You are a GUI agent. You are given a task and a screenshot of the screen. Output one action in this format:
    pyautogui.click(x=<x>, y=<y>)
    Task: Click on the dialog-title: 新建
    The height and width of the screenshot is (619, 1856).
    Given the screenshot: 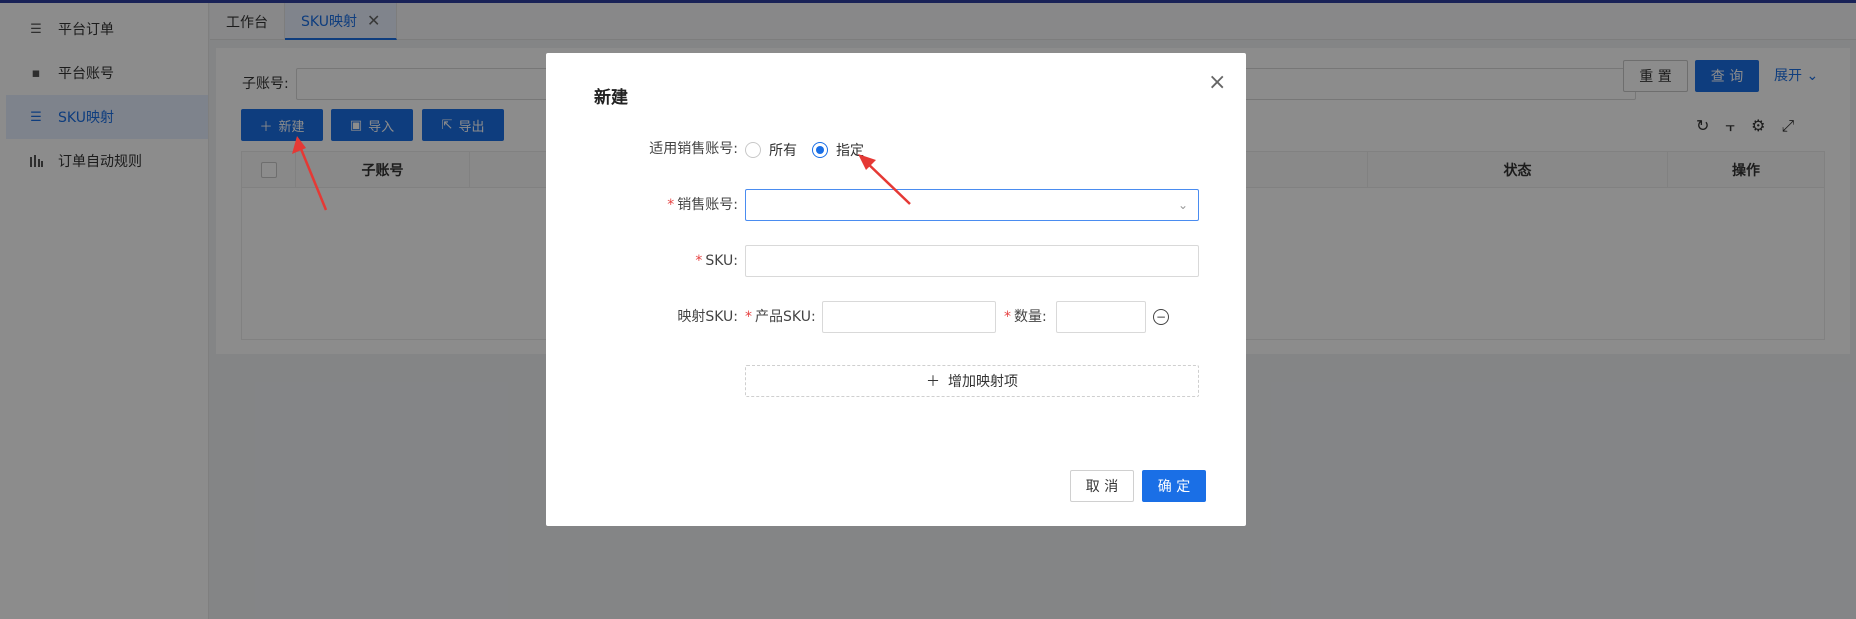 What is the action you would take?
    pyautogui.click(x=611, y=98)
    